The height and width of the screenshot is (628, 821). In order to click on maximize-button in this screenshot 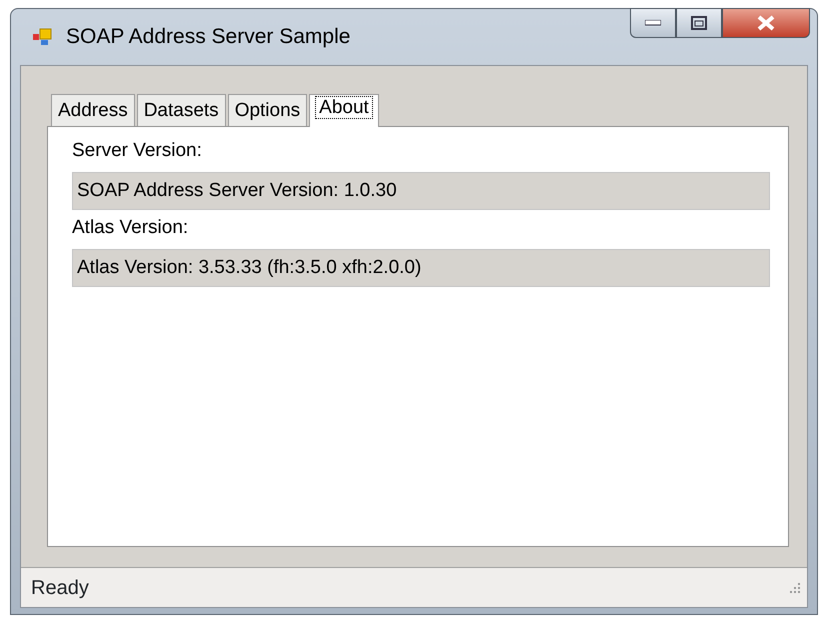, I will do `click(699, 23)`.